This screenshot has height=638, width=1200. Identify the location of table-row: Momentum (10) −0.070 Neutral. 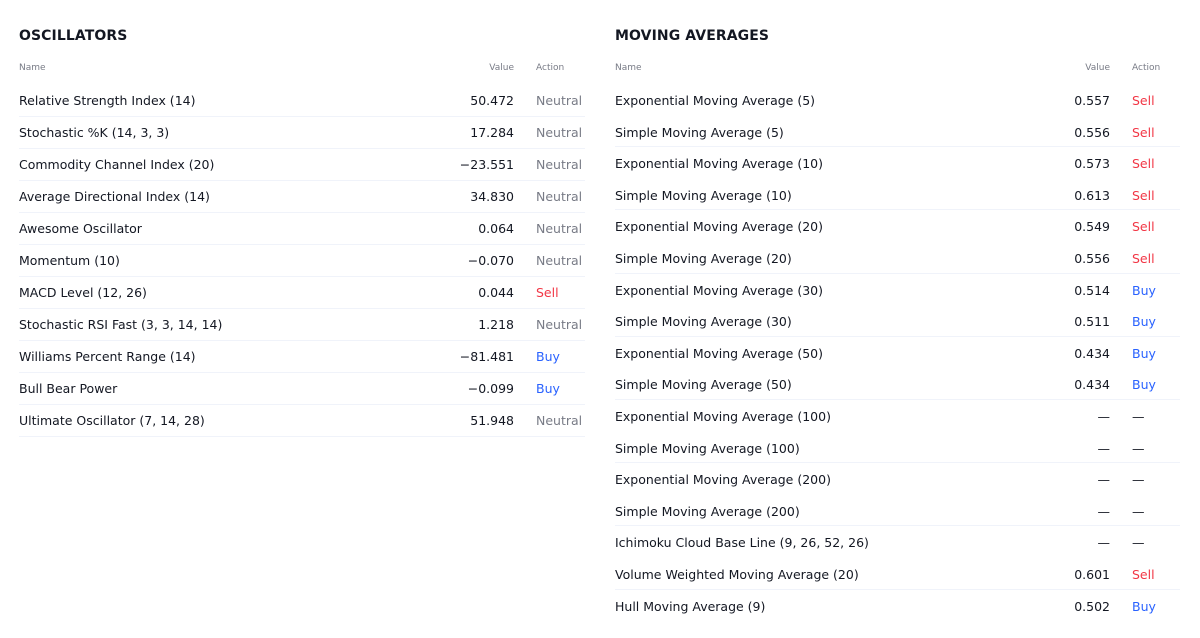
(302, 261).